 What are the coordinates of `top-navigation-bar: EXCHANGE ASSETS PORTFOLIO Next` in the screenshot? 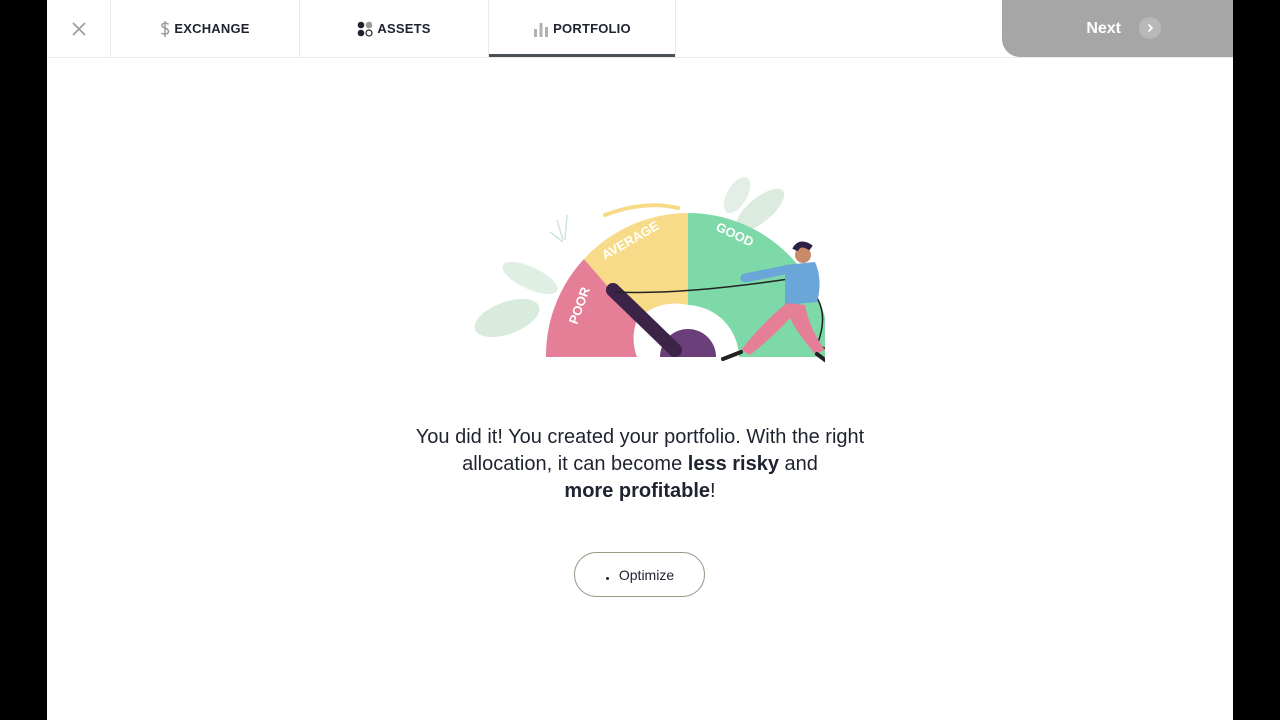 It's located at (640, 29).